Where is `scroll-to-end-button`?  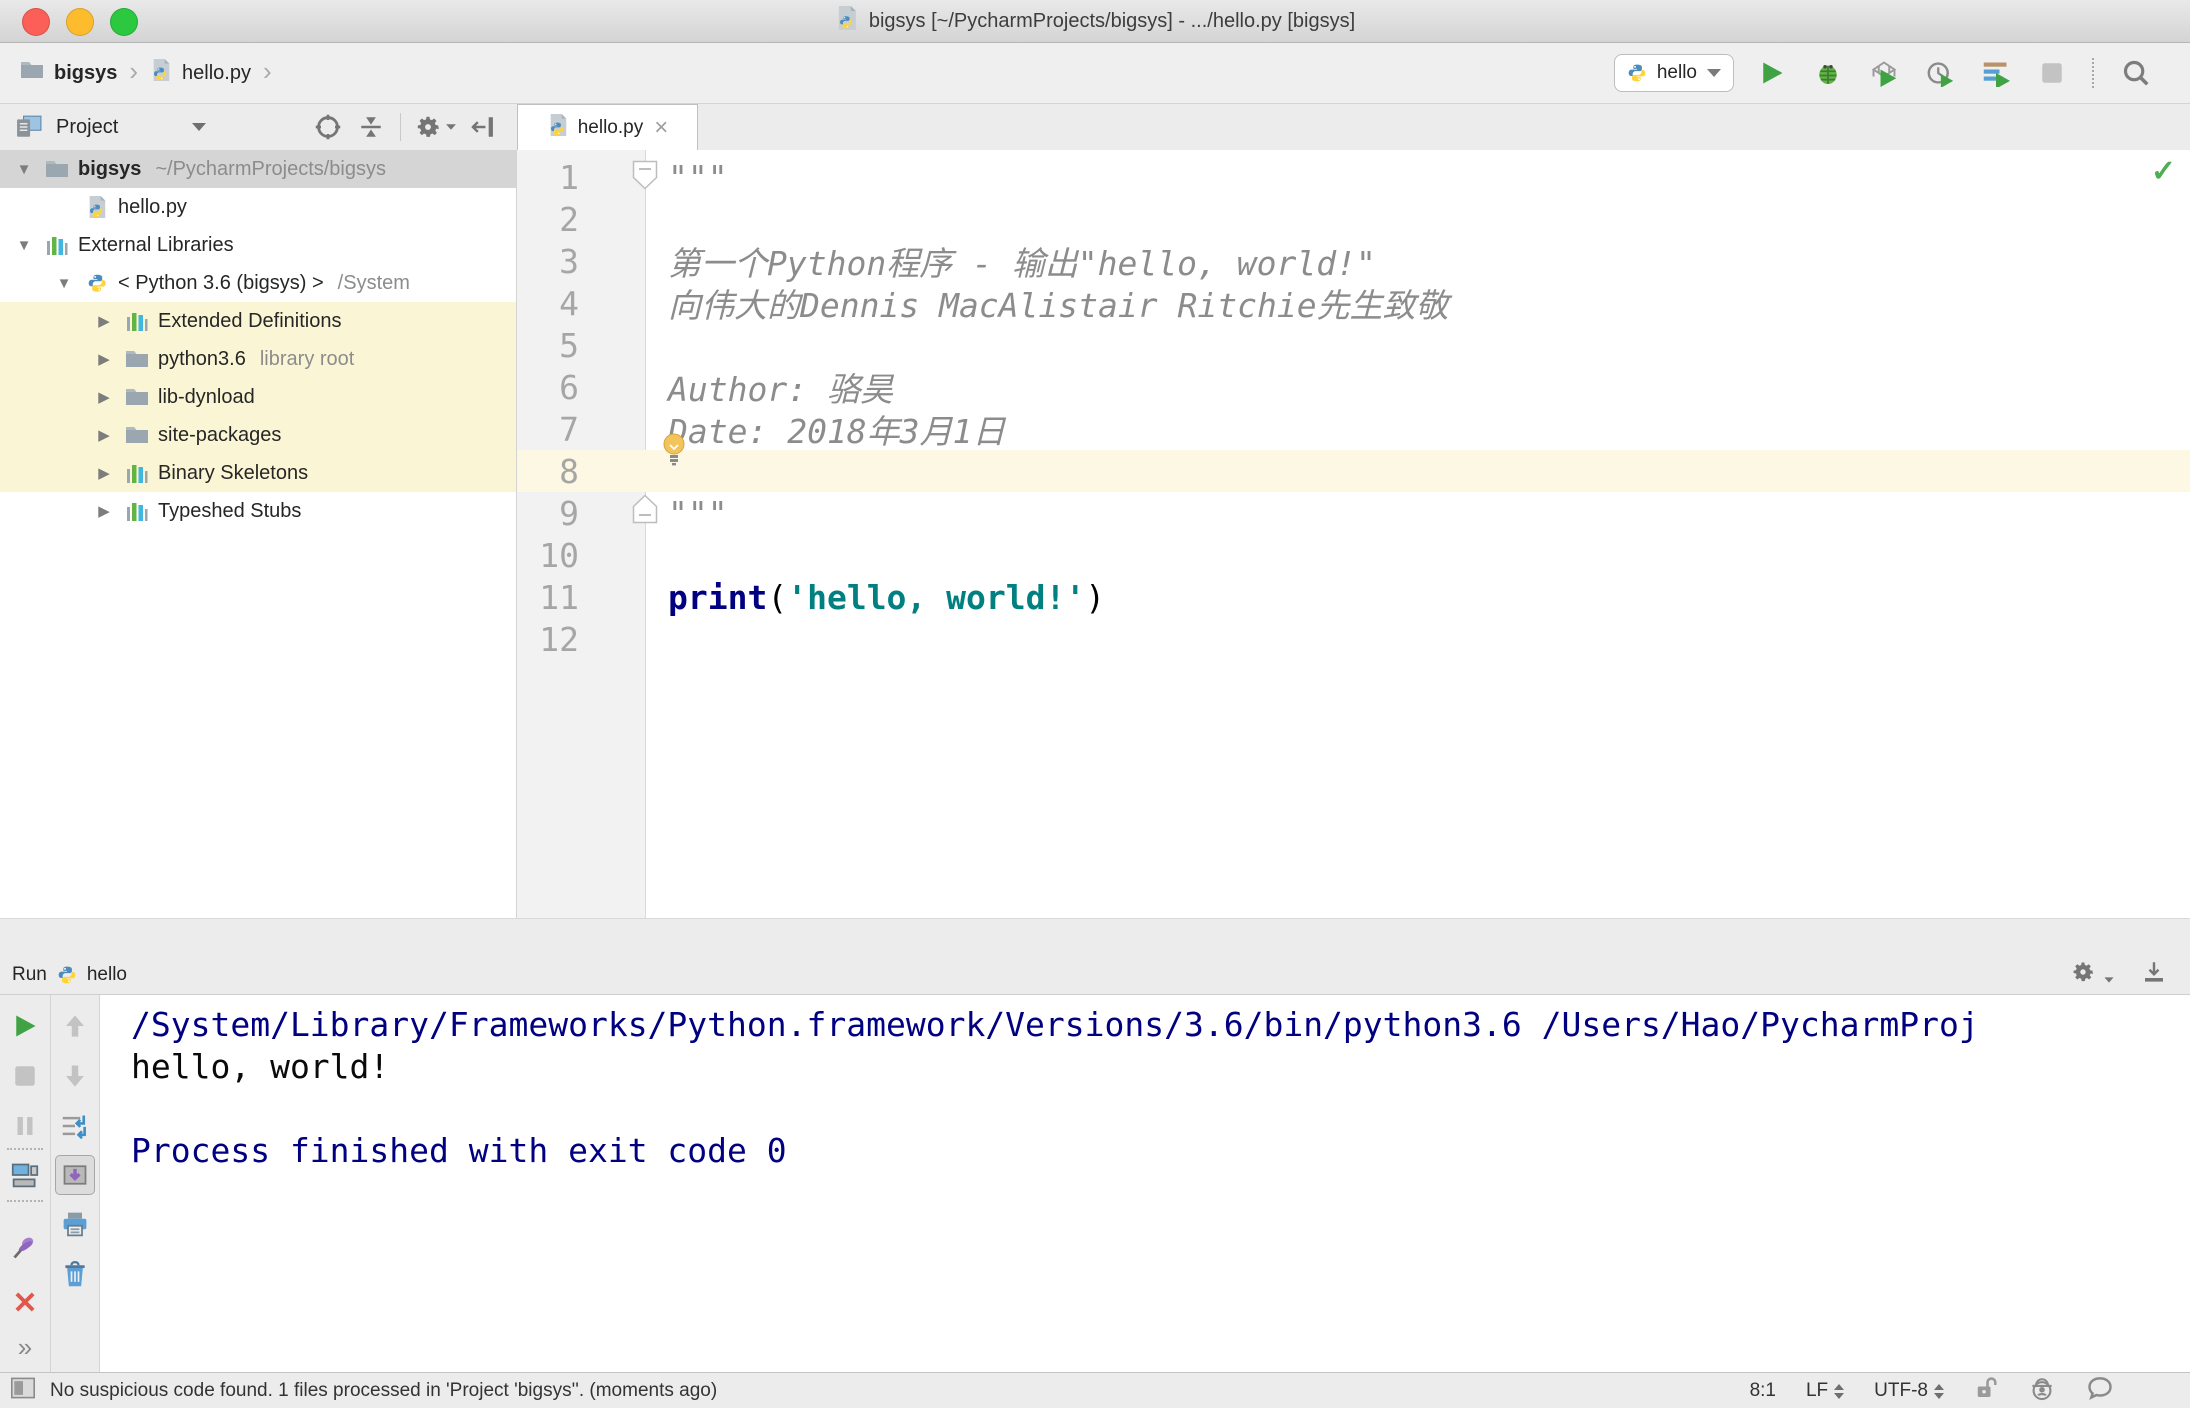
scroll-to-end-button is located at coordinates (75, 1175).